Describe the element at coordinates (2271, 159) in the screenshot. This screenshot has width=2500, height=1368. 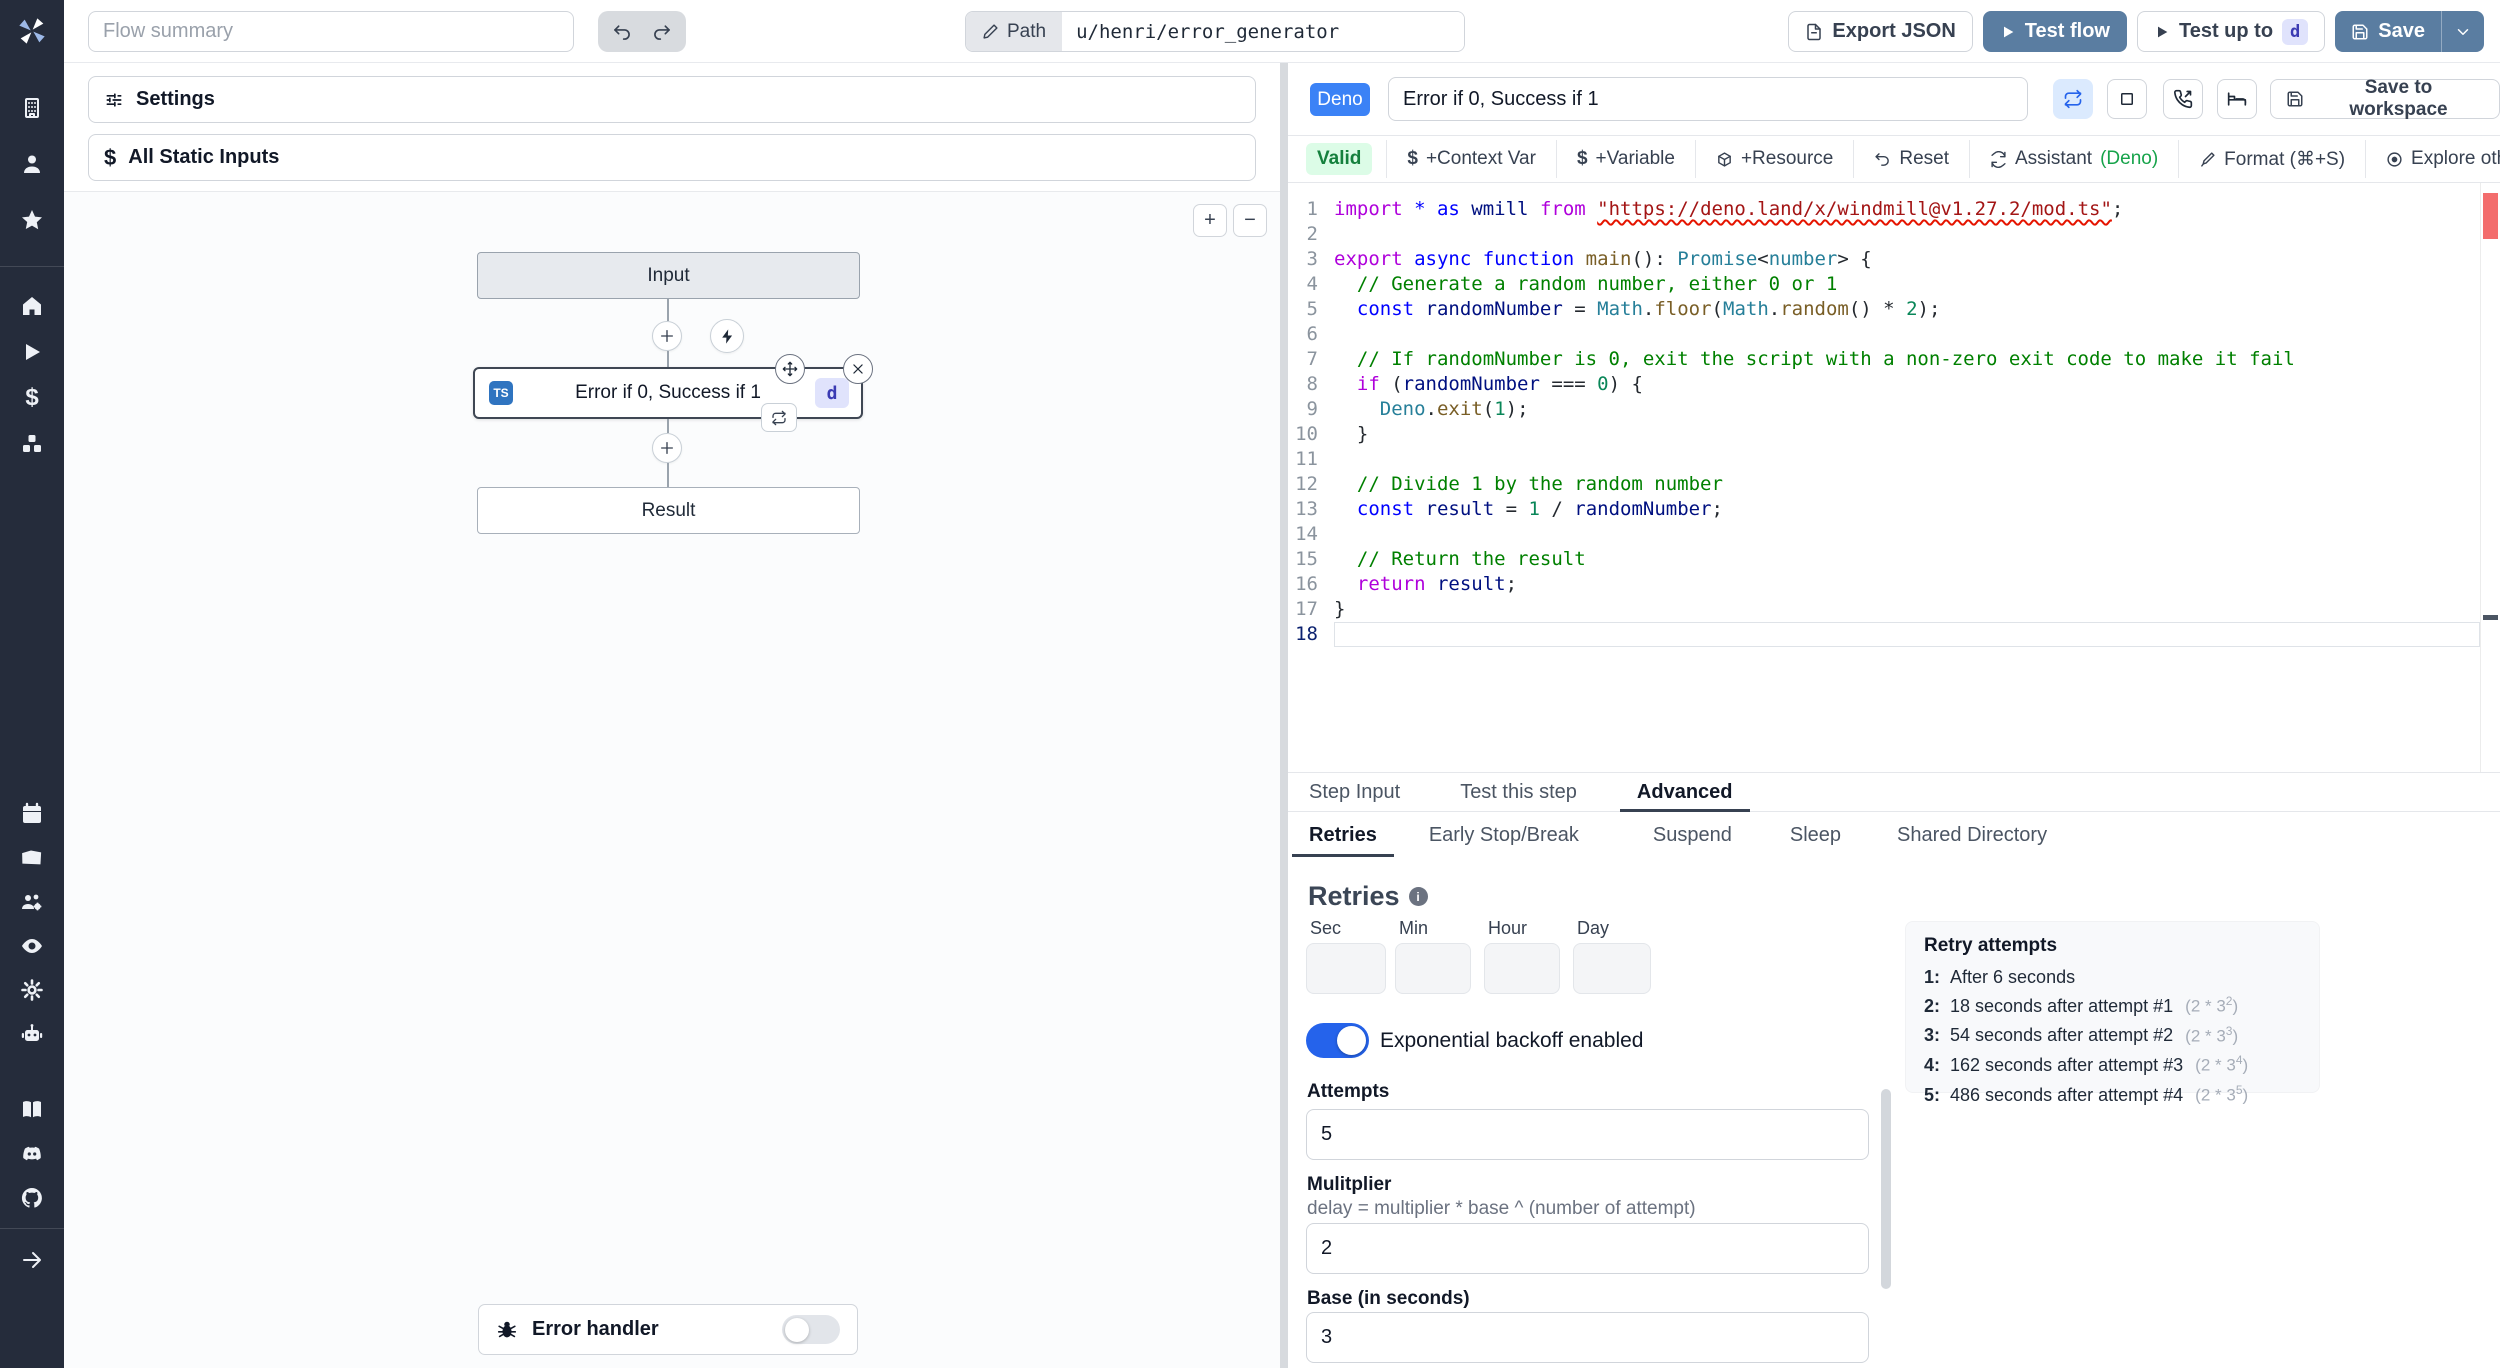
I see `format-button: Format (⌘+S)` at that location.